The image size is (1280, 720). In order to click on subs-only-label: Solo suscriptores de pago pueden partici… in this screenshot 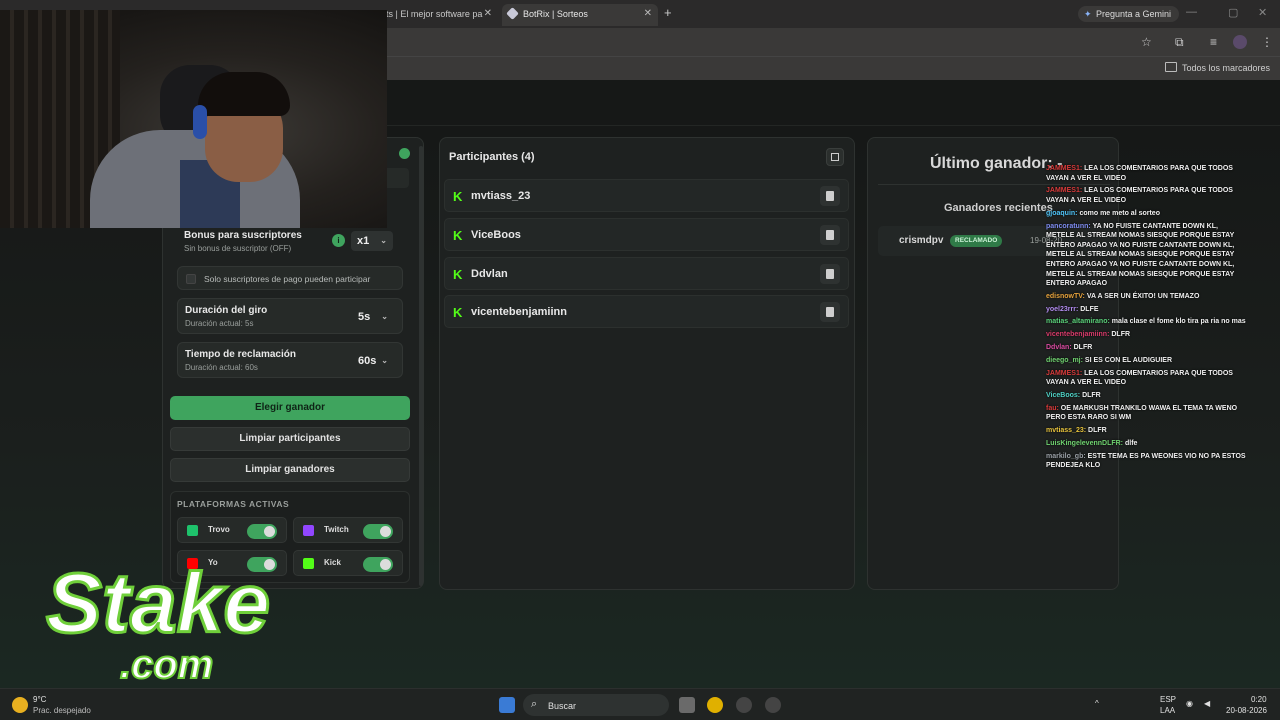, I will do `click(287, 279)`.